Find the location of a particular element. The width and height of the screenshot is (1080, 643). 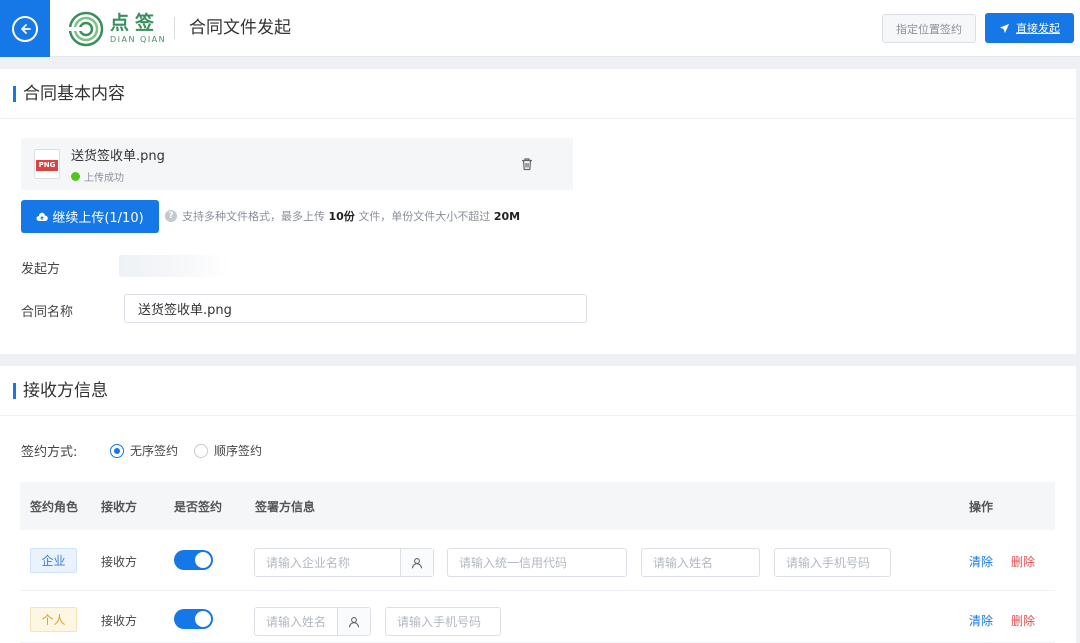

upload-status: 上传成功 is located at coordinates (97, 176).